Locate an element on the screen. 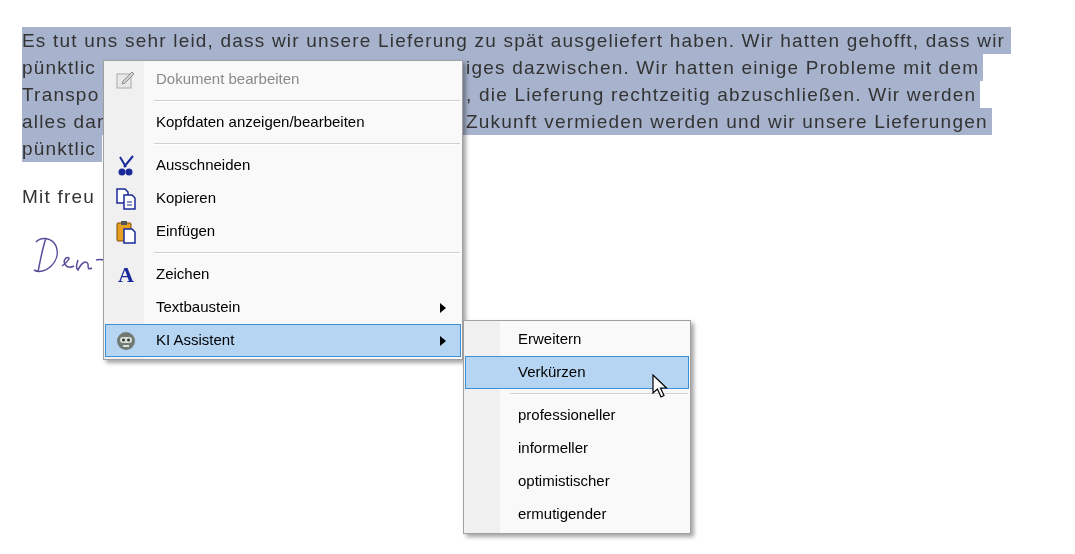  clipboard-icon is located at coordinates (126, 231).